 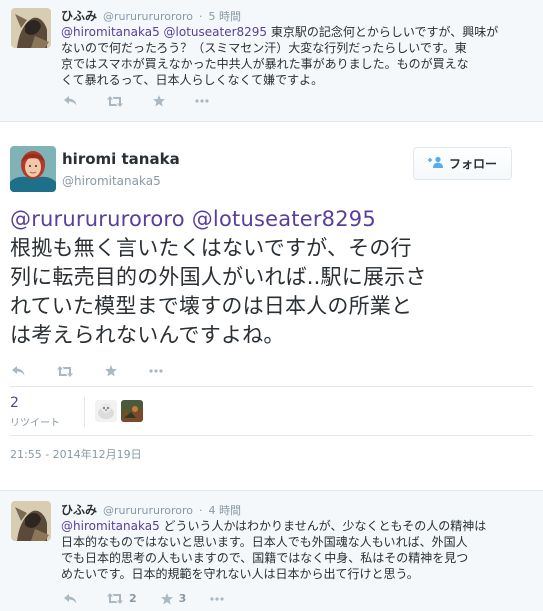 What do you see at coordinates (97, 219) in the screenshot?
I see `mention-link: @rururururororo` at bounding box center [97, 219].